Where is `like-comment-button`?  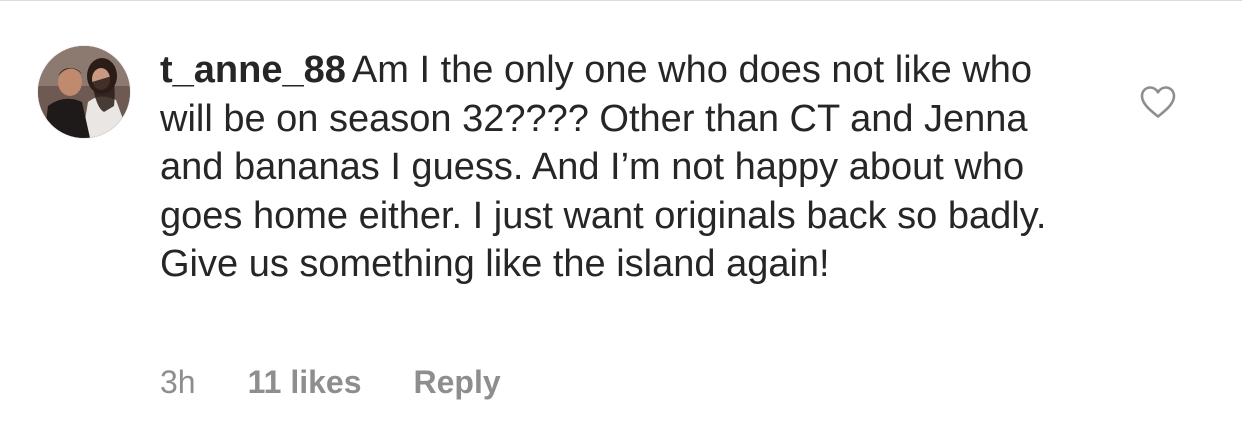 like-comment-button is located at coordinates (1158, 102).